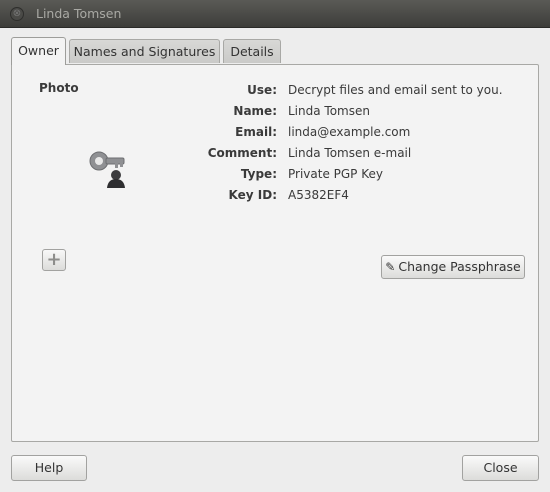 This screenshot has width=550, height=492. Describe the element at coordinates (252, 195) in the screenshot. I see `key-id-label: Key ID:` at that location.